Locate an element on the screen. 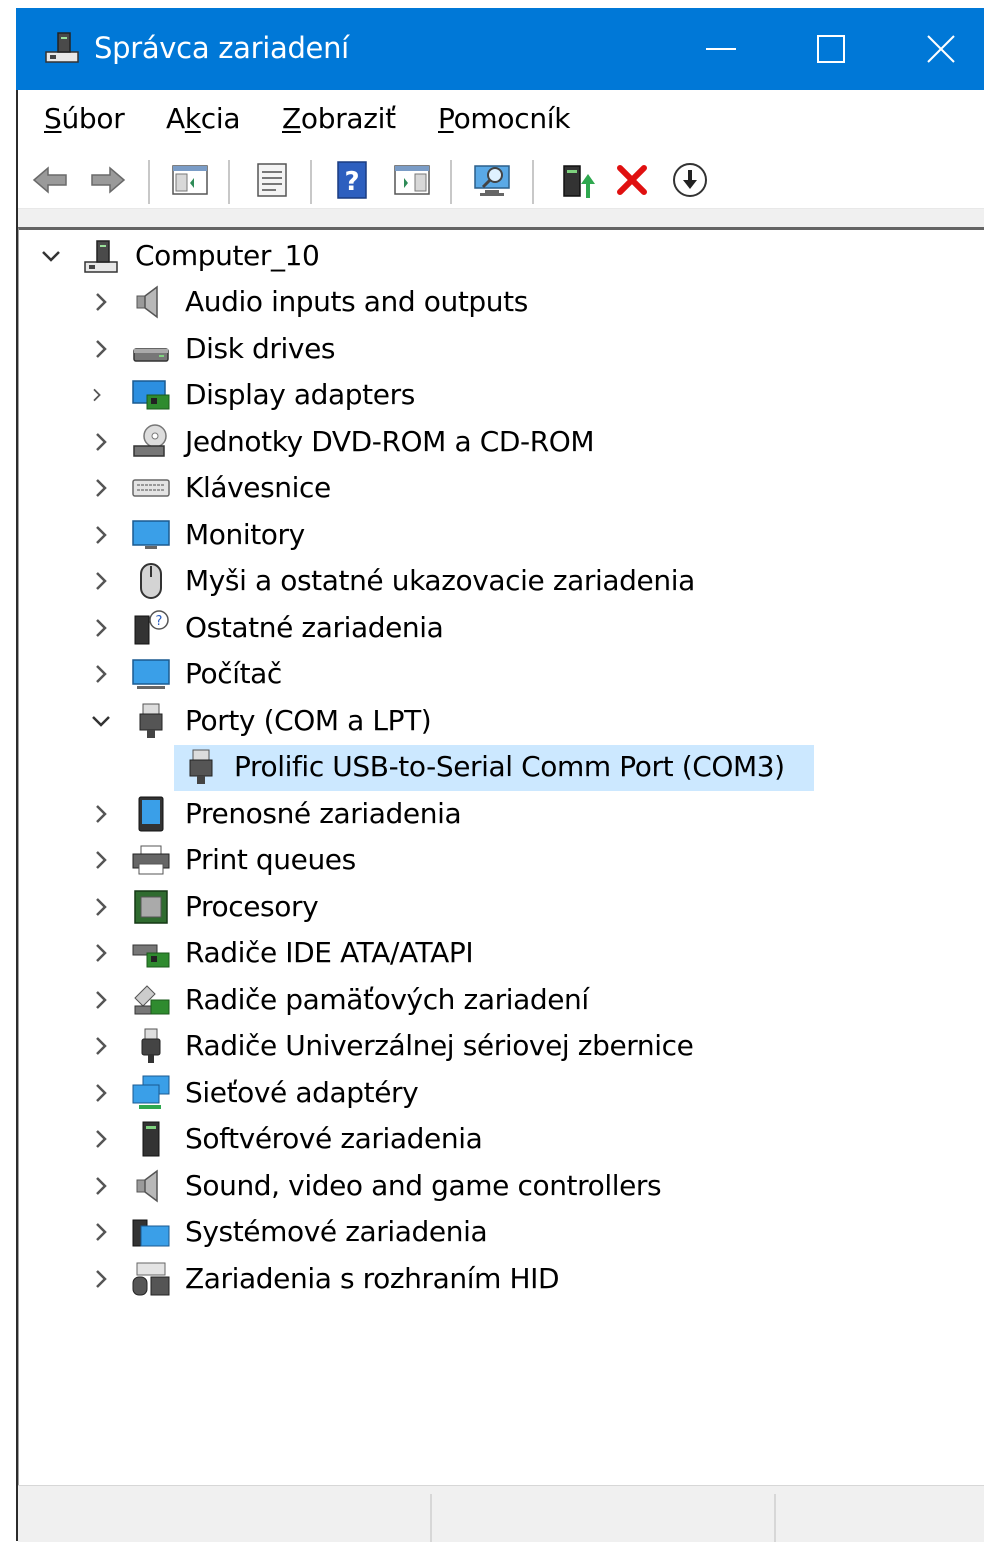  tree-node-label: Prenosné zariadenia is located at coordinates (323, 813).